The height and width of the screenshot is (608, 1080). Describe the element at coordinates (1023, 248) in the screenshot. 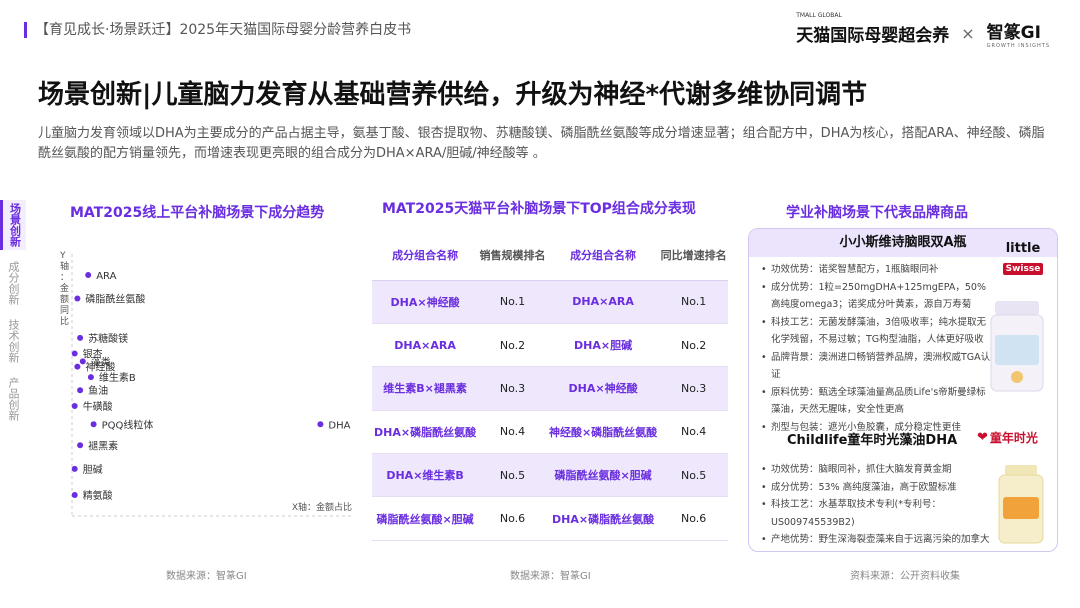

I see `swisse-logo-little: little` at that location.